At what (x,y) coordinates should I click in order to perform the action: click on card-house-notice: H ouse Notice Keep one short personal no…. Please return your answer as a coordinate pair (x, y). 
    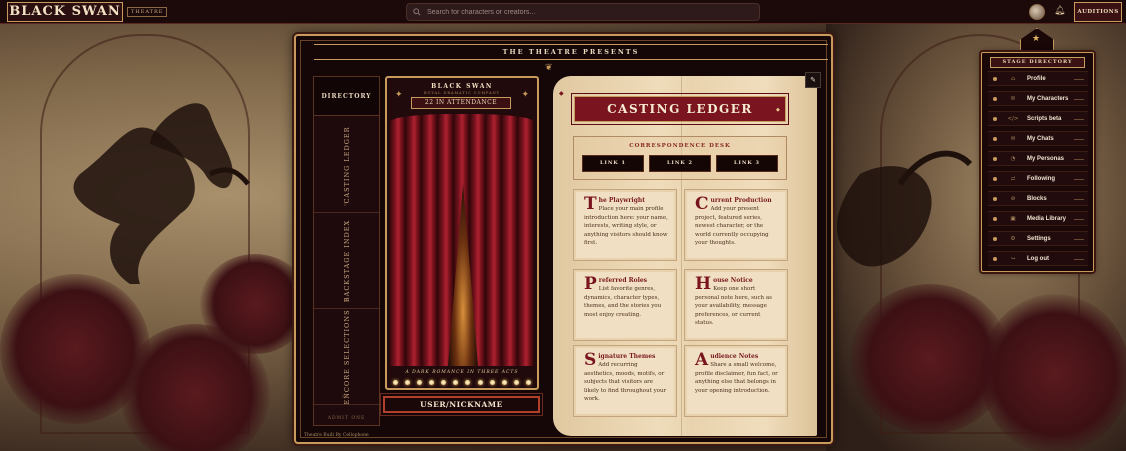
    Looking at the image, I should click on (736, 305).